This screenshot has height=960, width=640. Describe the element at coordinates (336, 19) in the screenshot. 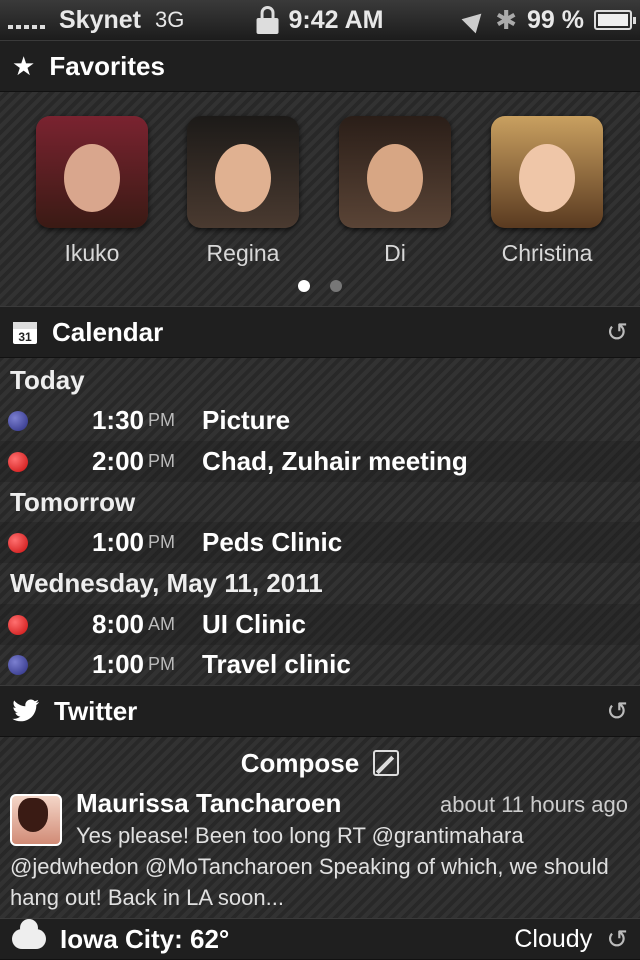

I see `clock: 9:42 AM` at that location.